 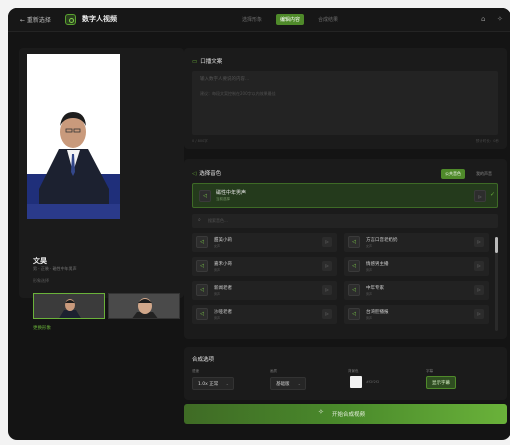 I want to click on step-edit-content: 编辑内容, so click(x=290, y=19).